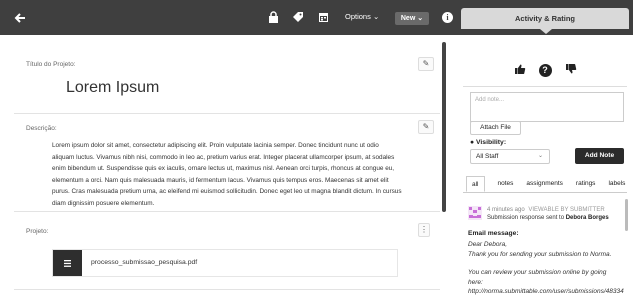 The width and height of the screenshot is (633, 299). Describe the element at coordinates (298, 17) in the screenshot. I see `tag-icon` at that location.